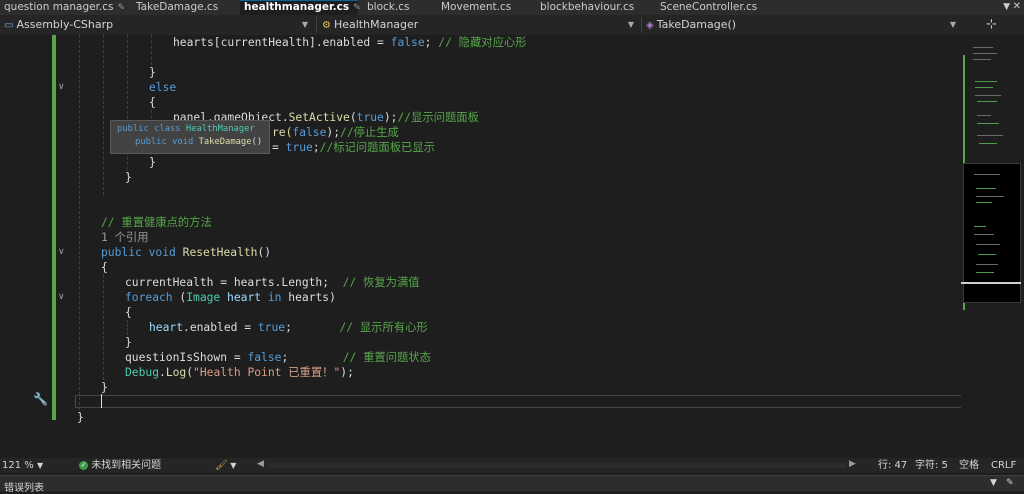 The width and height of the screenshot is (1024, 494). Describe the element at coordinates (126, 465) in the screenshot. I see `issues-label: 未找到相关问题` at that location.